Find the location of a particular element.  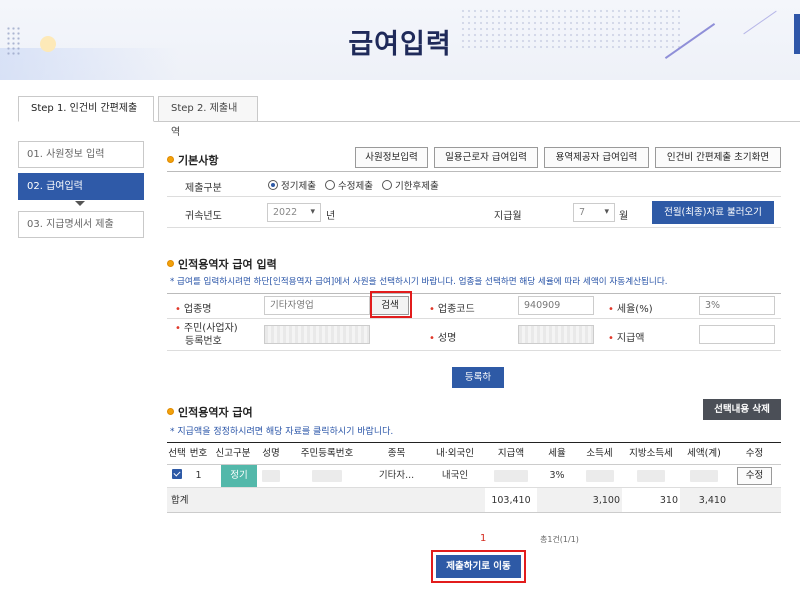

name-label: • 성명 is located at coordinates (443, 338).